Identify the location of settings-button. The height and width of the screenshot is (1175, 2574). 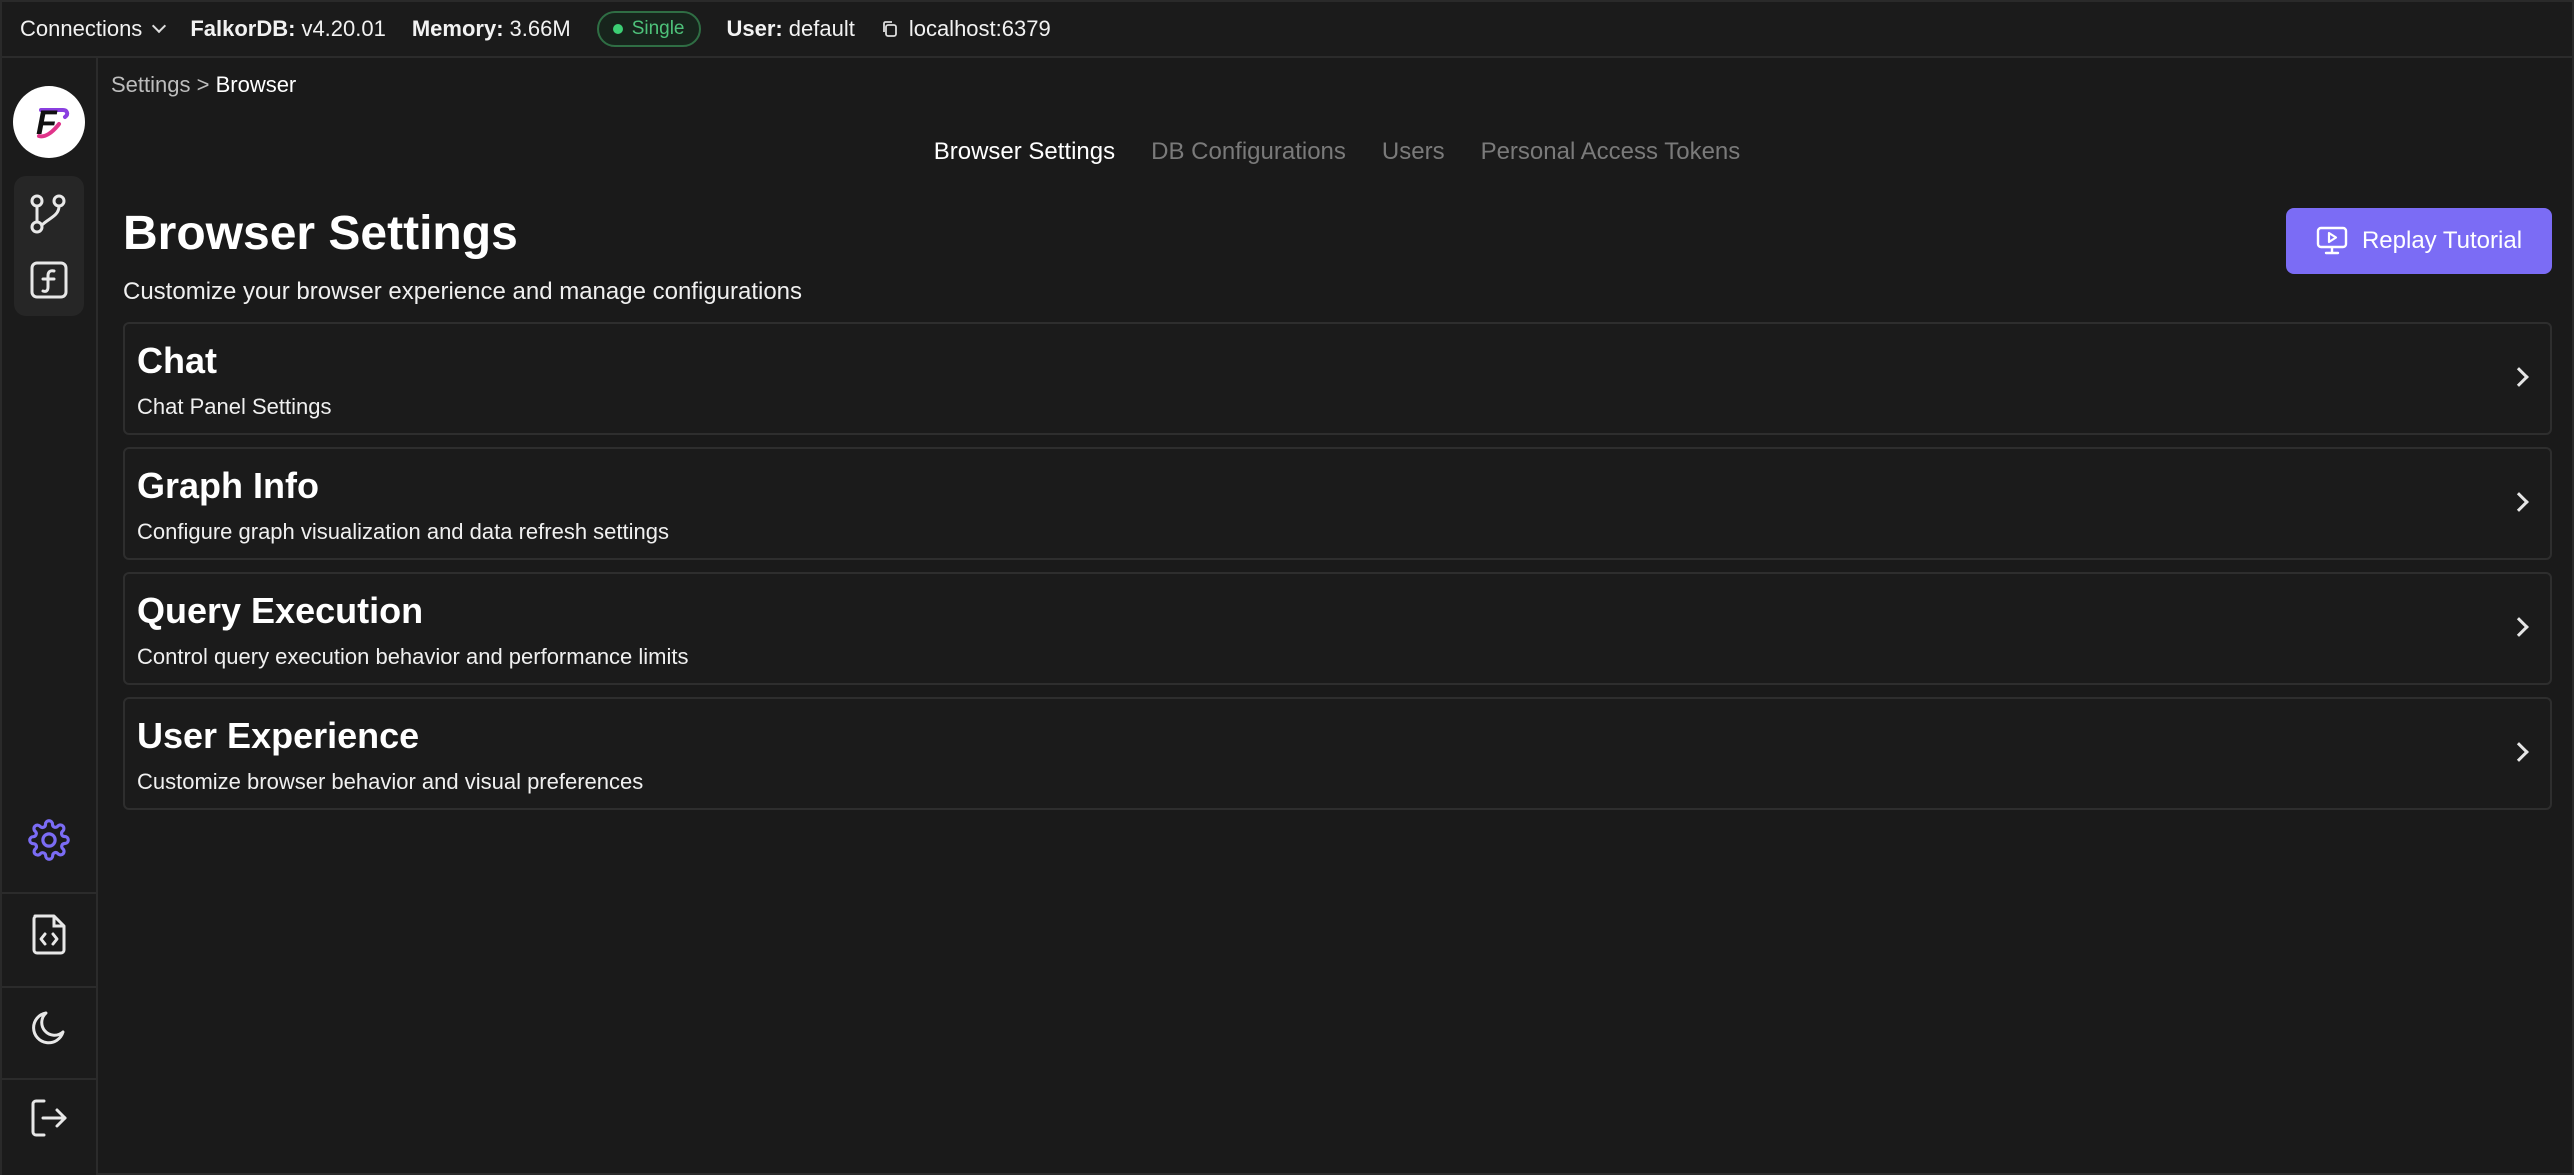
(49, 840).